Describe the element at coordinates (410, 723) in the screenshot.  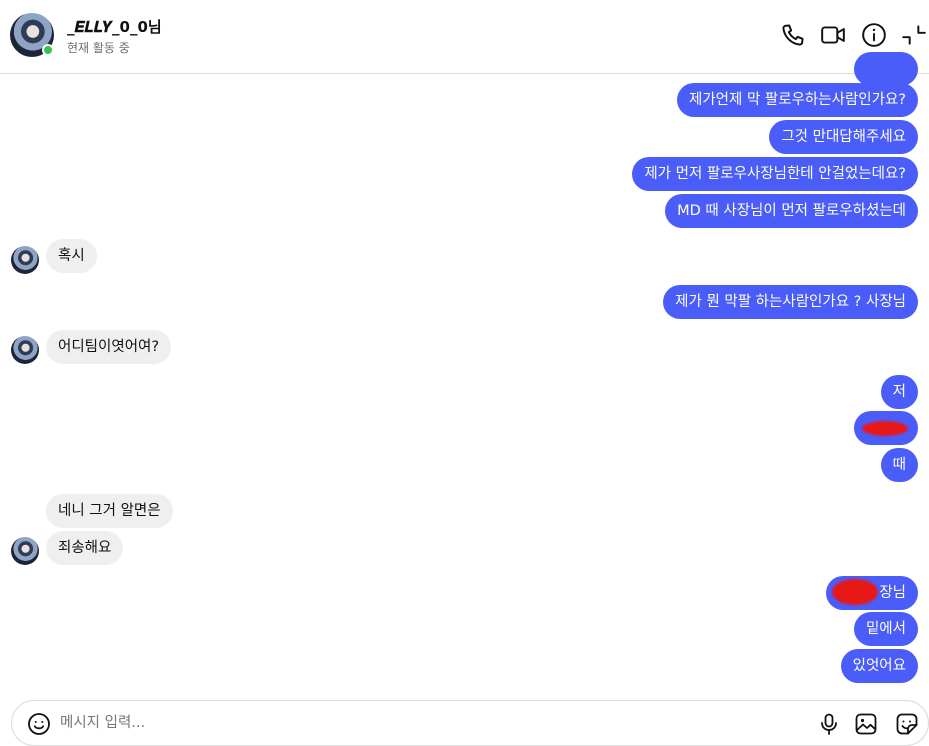
I see `message-input` at that location.